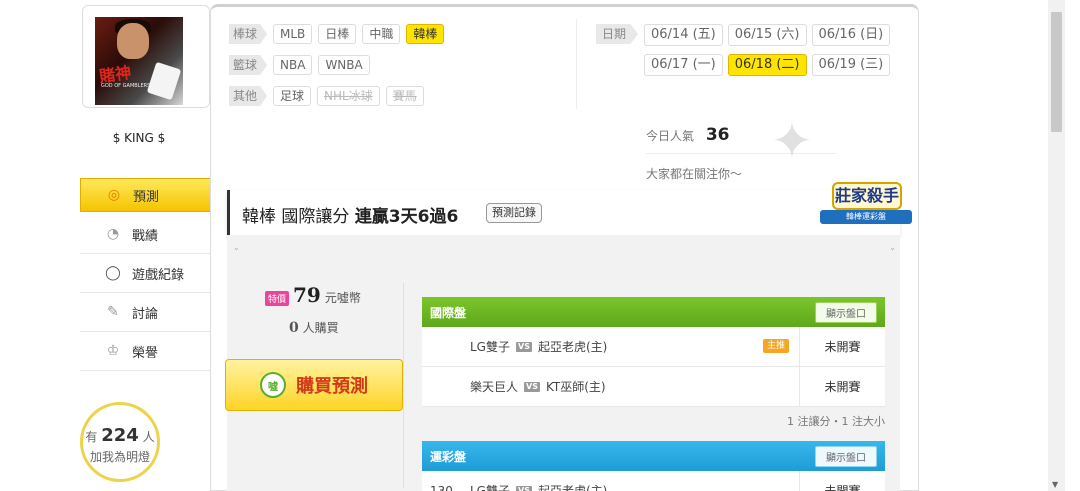 This screenshot has height=491, width=1080. Describe the element at coordinates (425, 34) in the screenshot. I see `tag-kbo: 韓棒` at that location.